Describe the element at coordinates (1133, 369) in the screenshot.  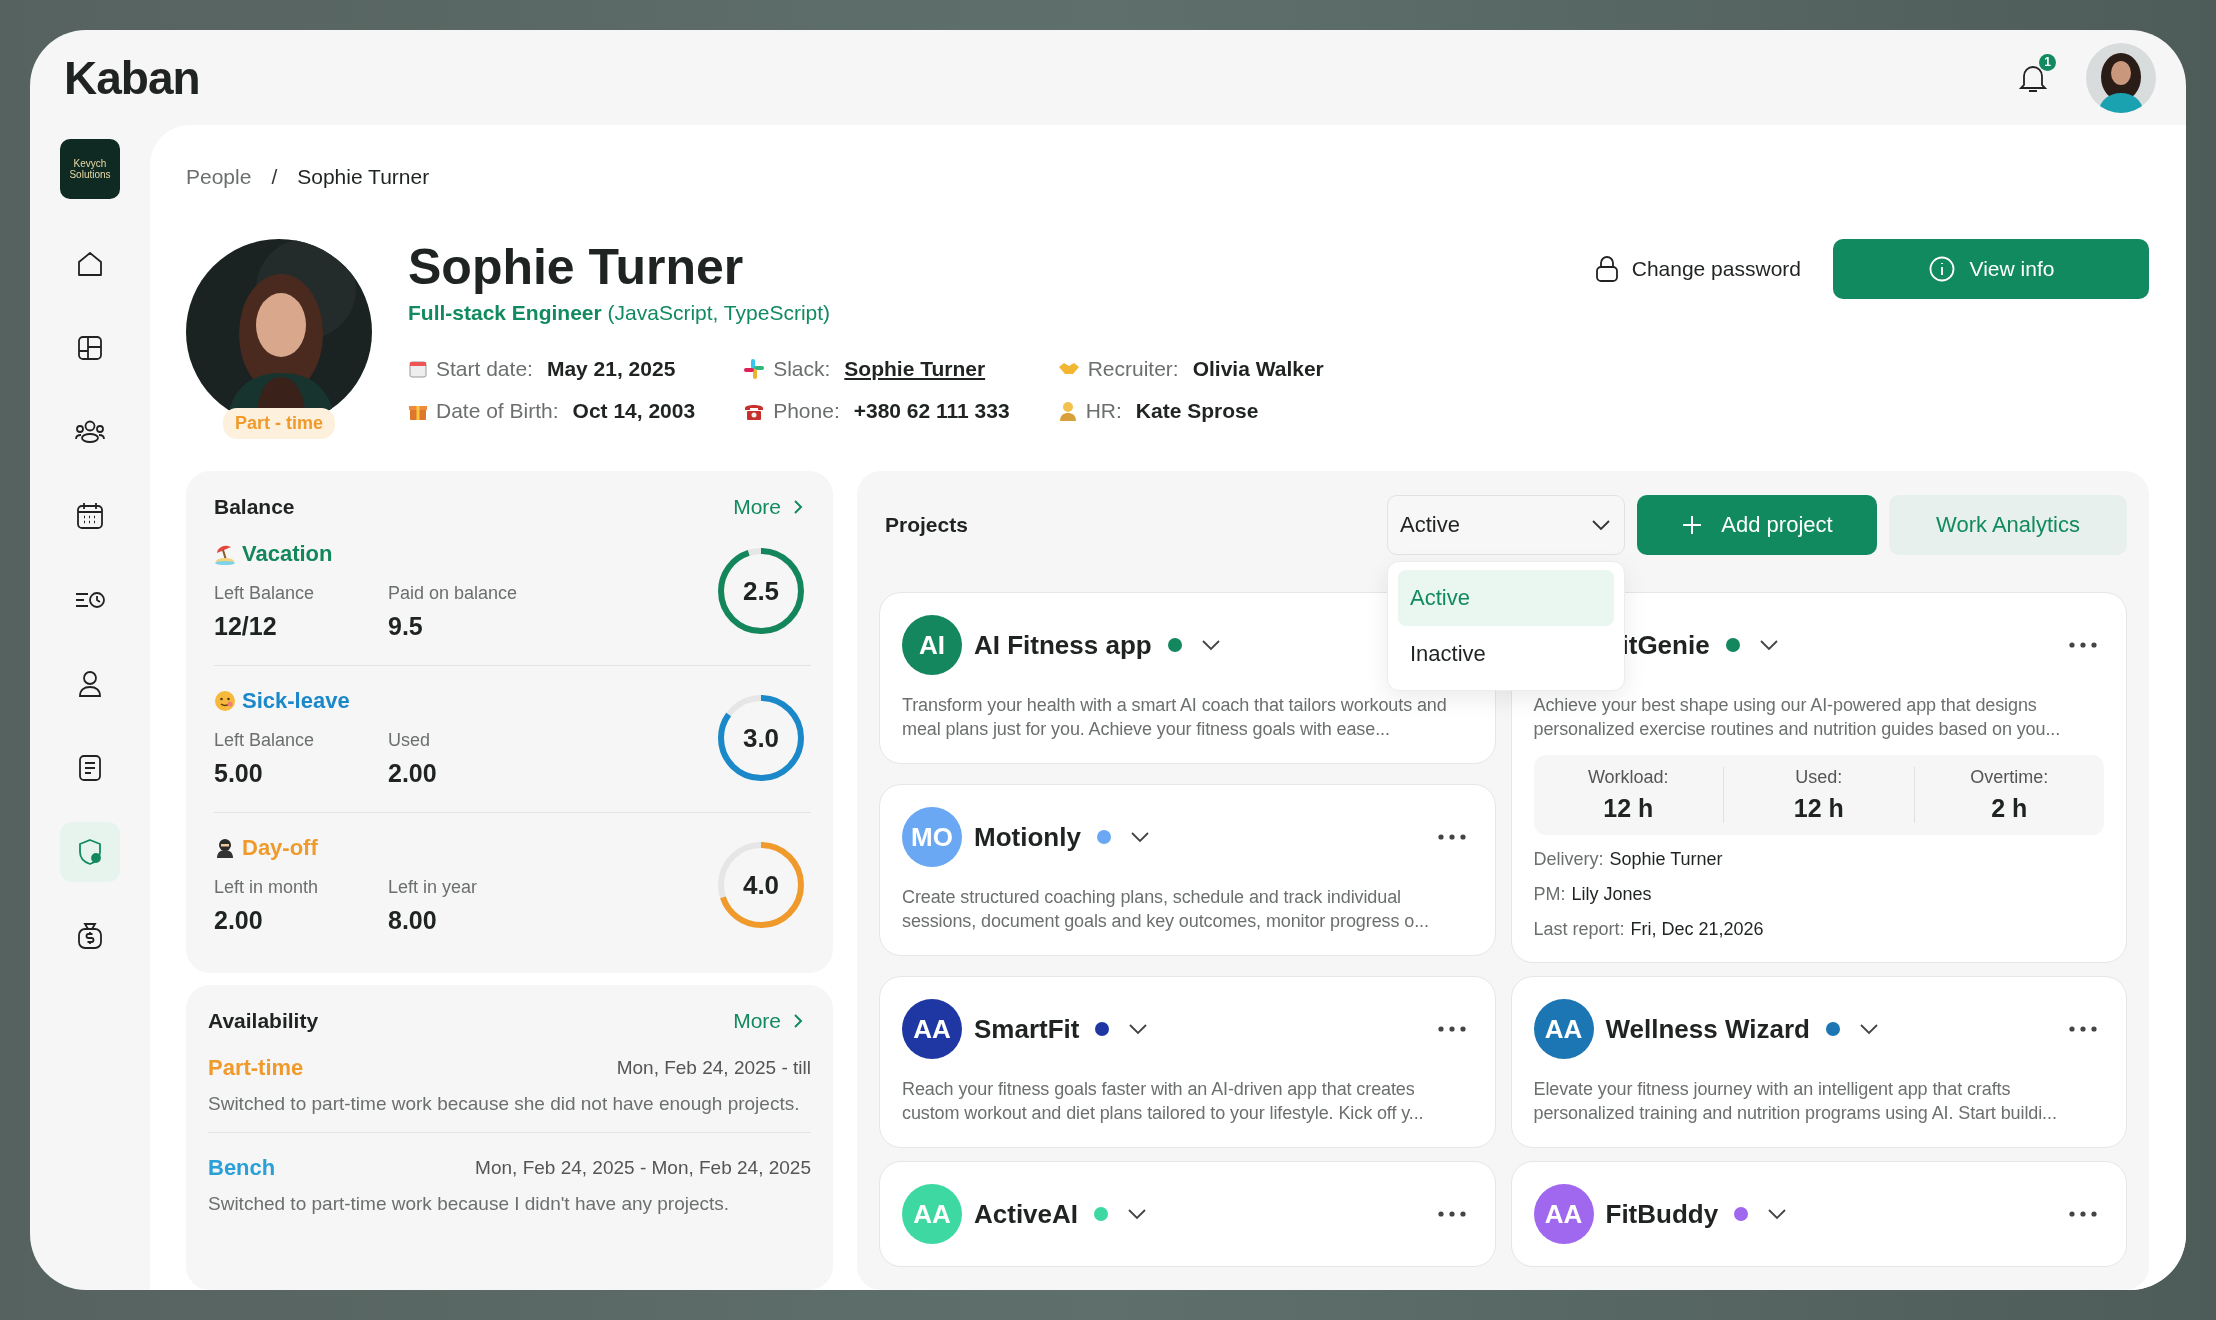
I see `detail-label: Recruiter:` at that location.